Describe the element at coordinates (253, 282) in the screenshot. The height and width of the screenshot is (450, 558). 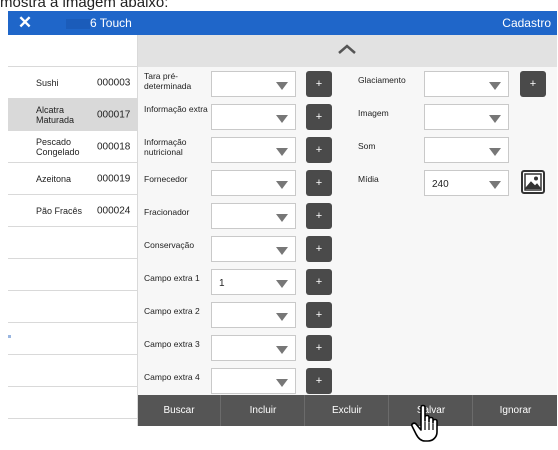
I see `campo-extra-1-select: 1` at that location.